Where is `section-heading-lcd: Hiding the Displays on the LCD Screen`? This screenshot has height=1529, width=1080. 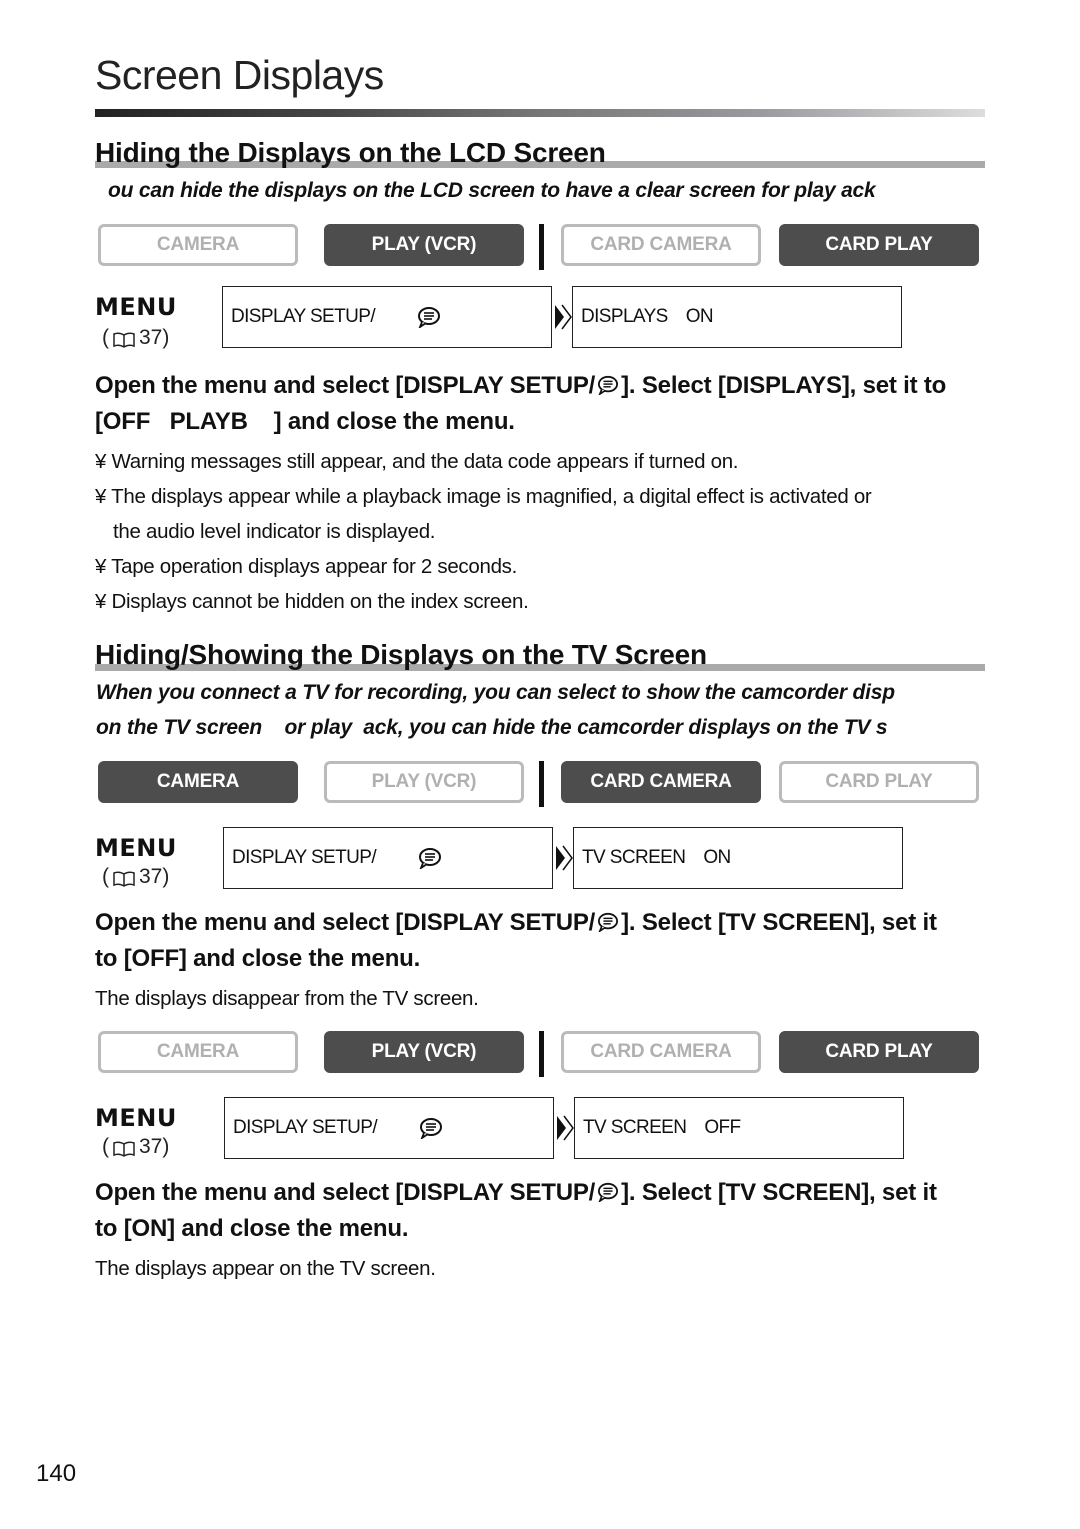
section-heading-lcd: Hiding the Displays on the LCD Screen is located at coordinates (350, 152).